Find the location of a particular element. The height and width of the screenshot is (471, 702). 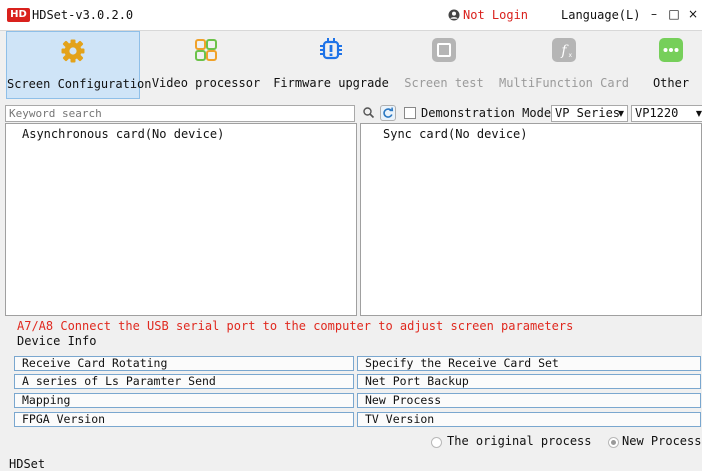

tab-label: Other is located at coordinates (671, 83).